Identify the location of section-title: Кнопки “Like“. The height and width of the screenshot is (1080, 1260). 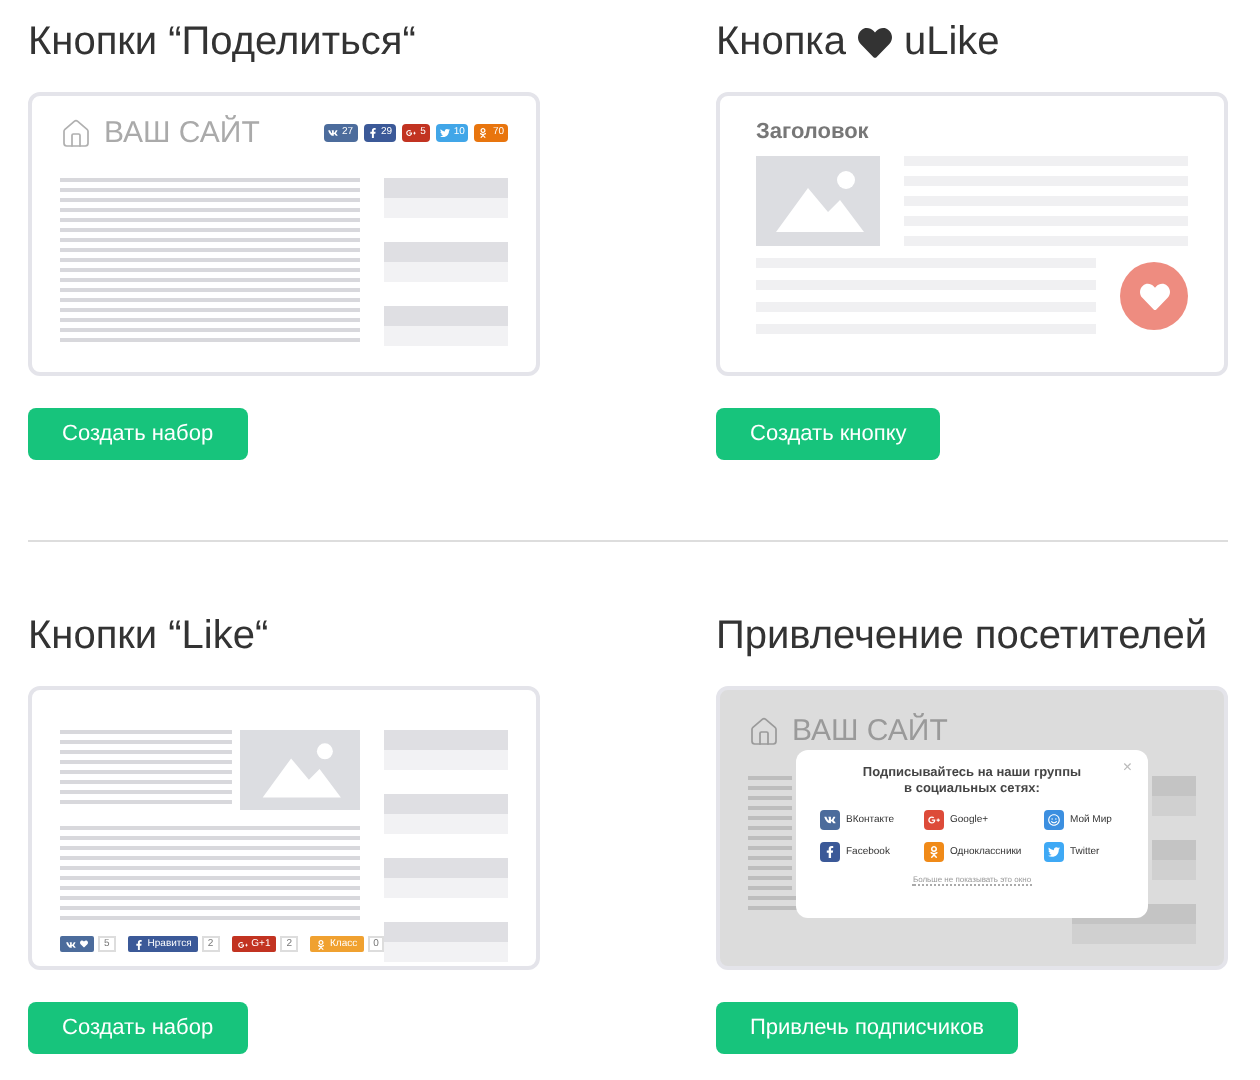
(148, 636).